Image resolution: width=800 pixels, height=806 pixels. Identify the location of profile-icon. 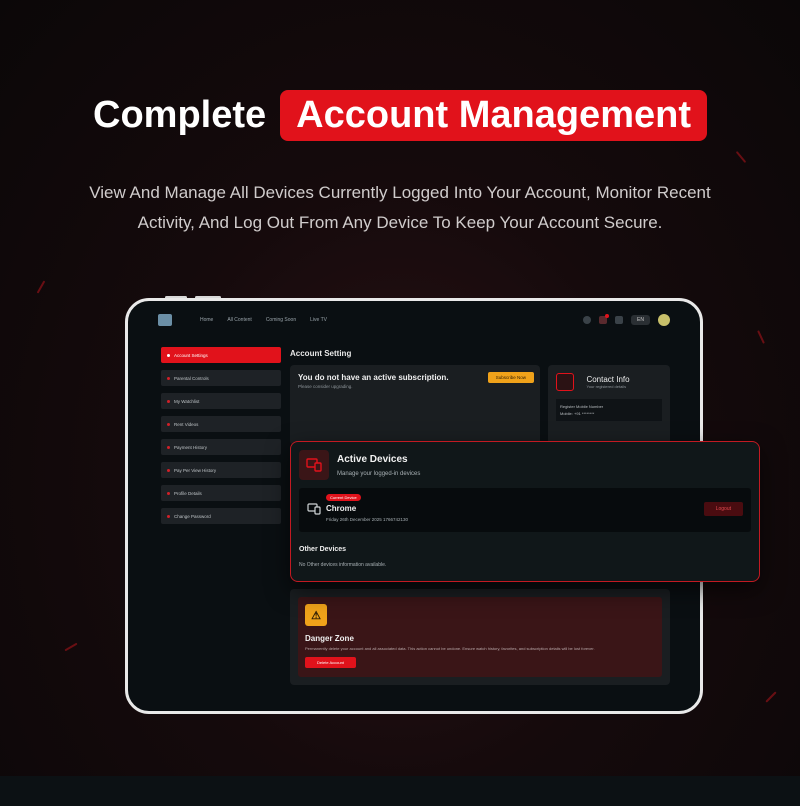
(619, 320).